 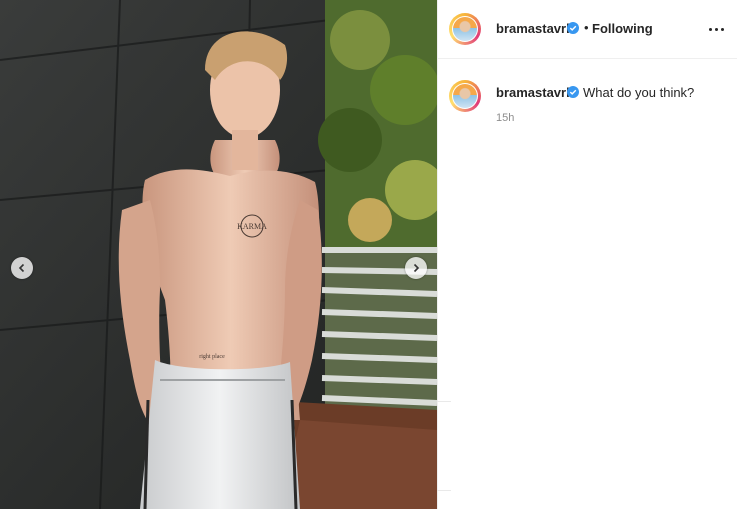 I want to click on carousel-prev-button, so click(x=22, y=268).